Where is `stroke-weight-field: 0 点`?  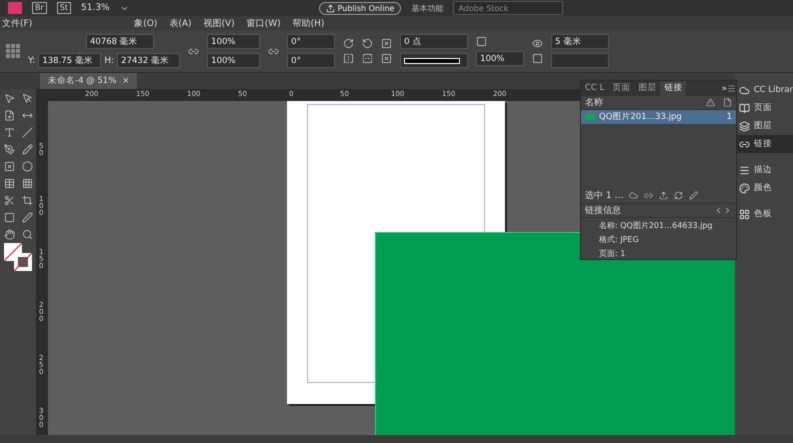
stroke-weight-field: 0 点 is located at coordinates (434, 41).